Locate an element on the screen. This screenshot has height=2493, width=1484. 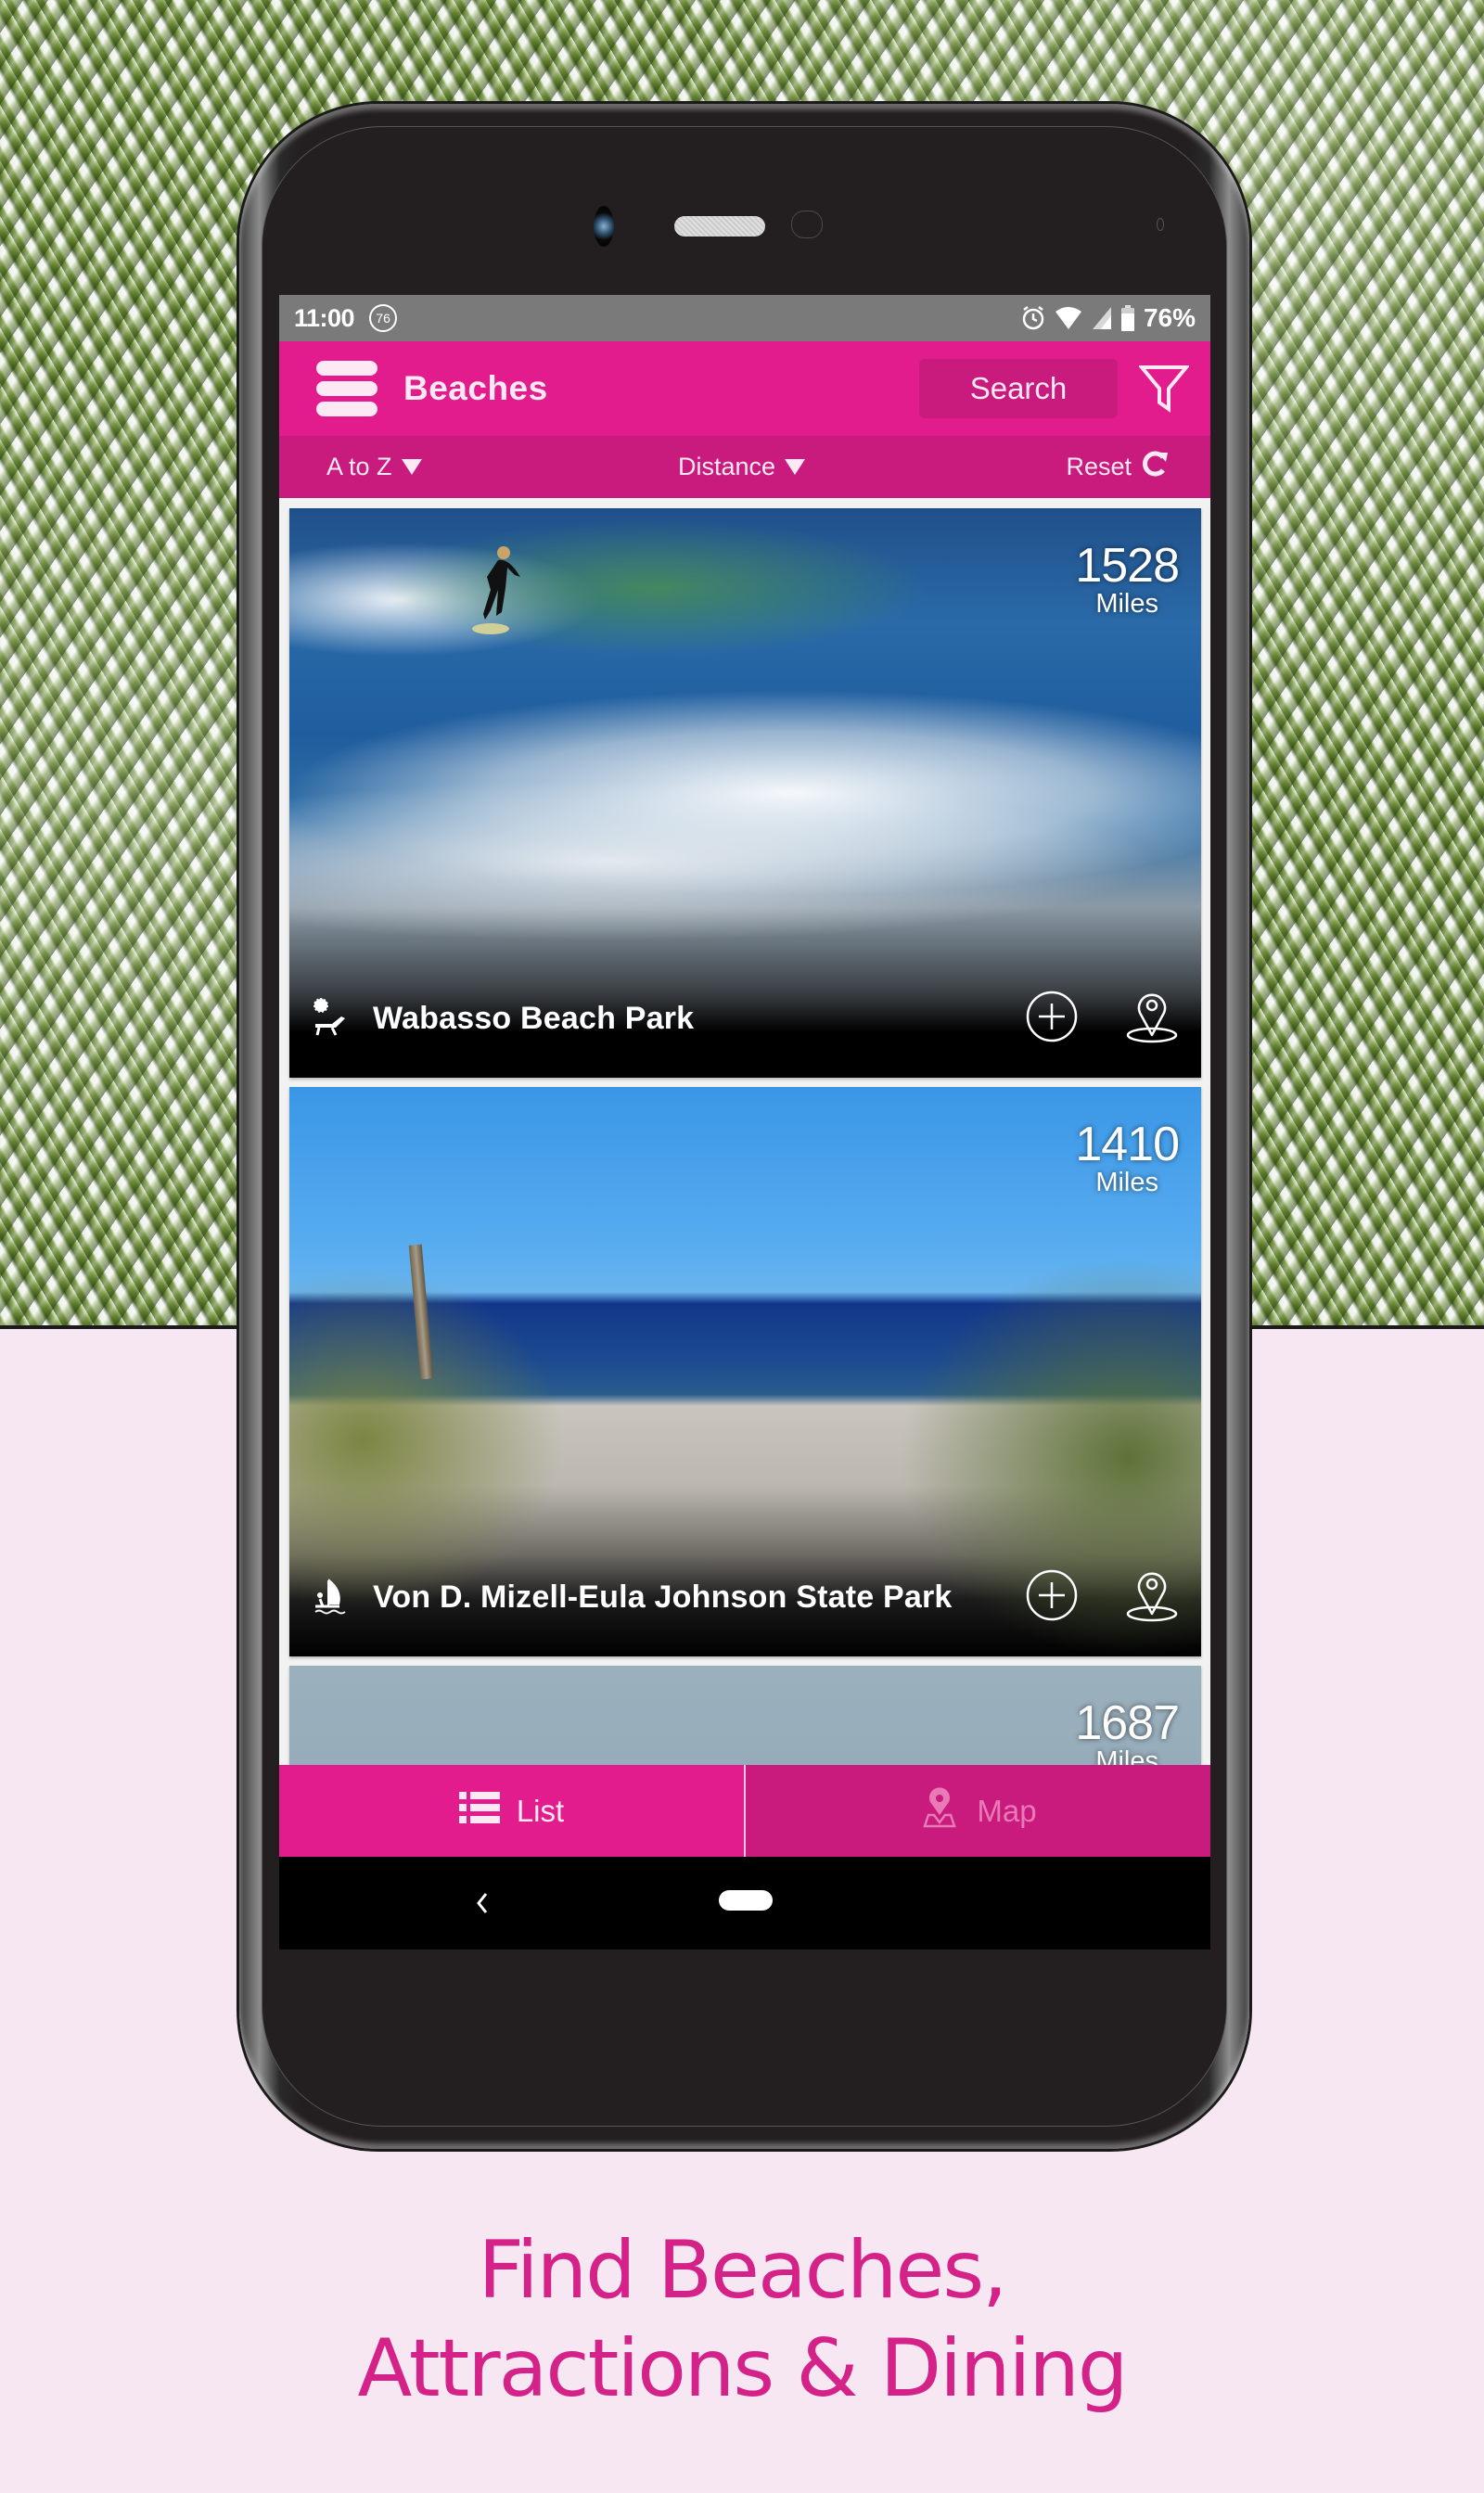
listing-photo is located at coordinates (745, 1715).